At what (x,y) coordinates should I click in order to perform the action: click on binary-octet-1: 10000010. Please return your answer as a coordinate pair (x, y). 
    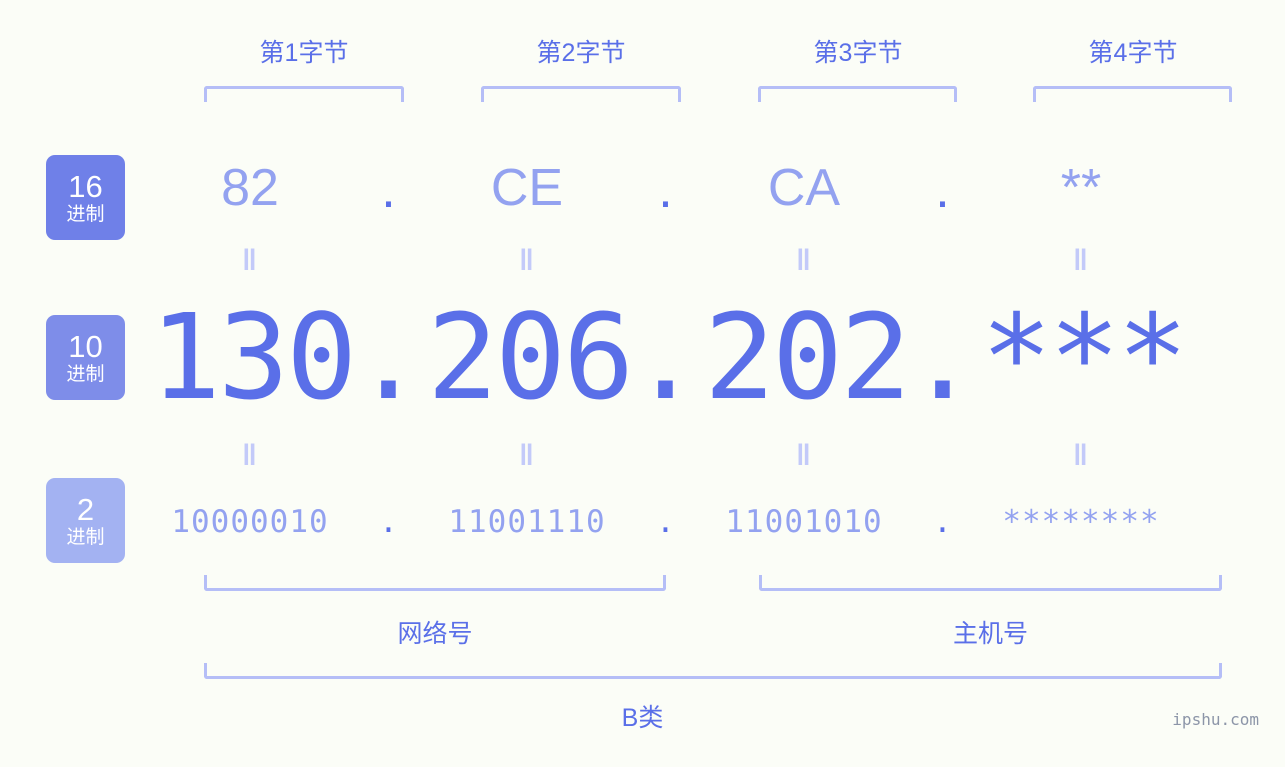
    Looking at the image, I should click on (250, 522).